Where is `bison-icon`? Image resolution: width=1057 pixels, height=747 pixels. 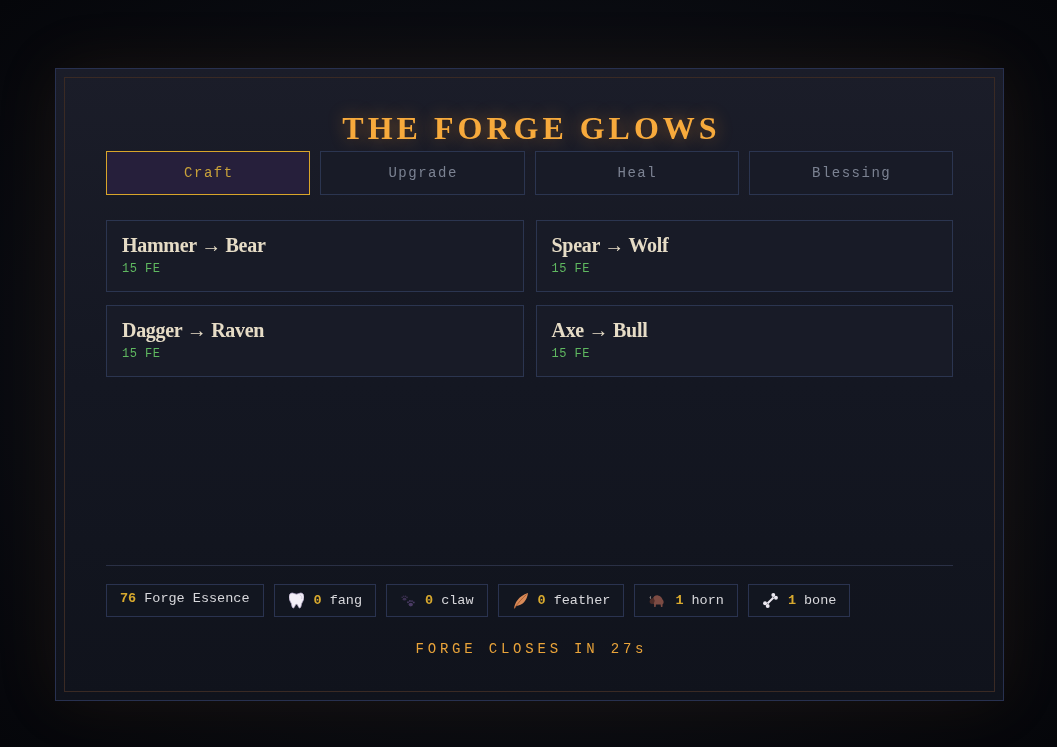
bison-icon is located at coordinates (657, 600).